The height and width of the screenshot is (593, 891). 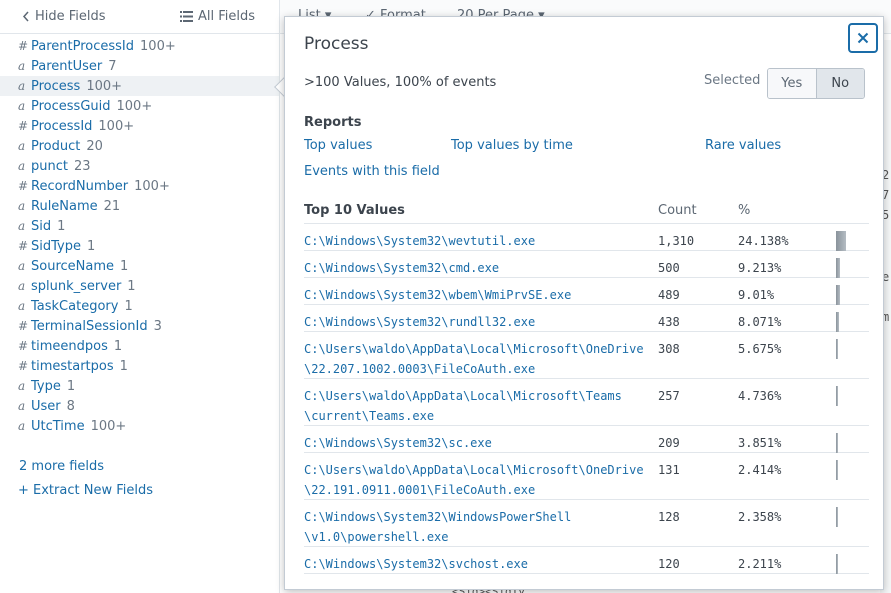 What do you see at coordinates (70, 406) in the screenshot?
I see `field-count: 8` at bounding box center [70, 406].